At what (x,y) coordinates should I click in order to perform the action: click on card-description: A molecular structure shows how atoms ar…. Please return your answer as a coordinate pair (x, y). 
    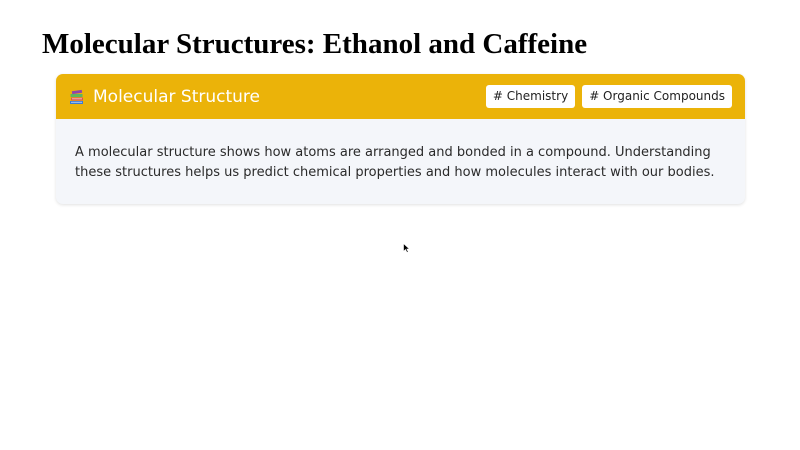
    Looking at the image, I should click on (395, 162).